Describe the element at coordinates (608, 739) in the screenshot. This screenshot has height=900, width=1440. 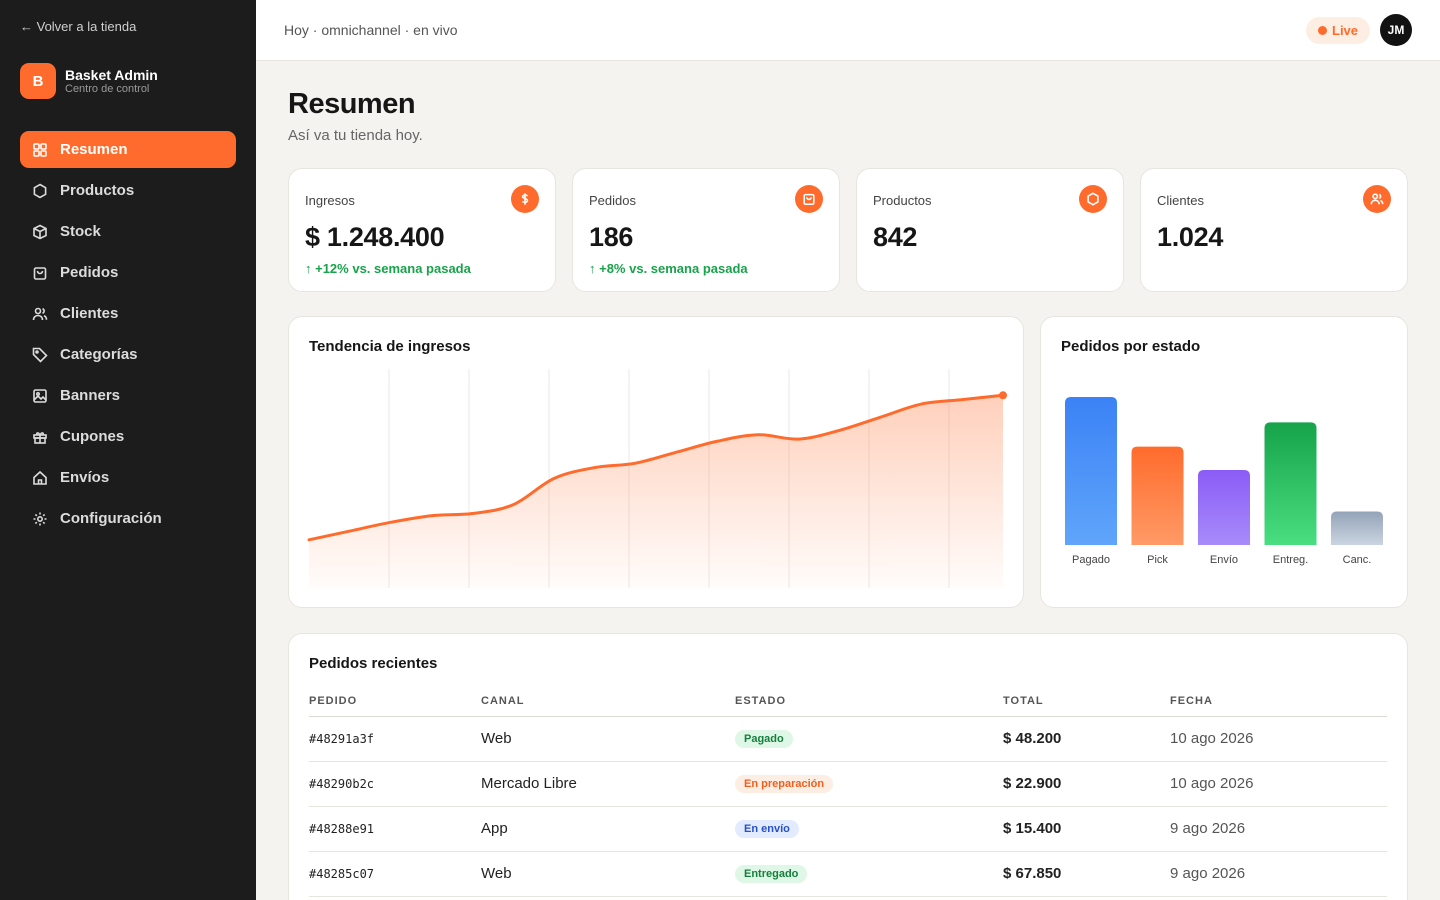
I see `order-channel: Web` at that location.